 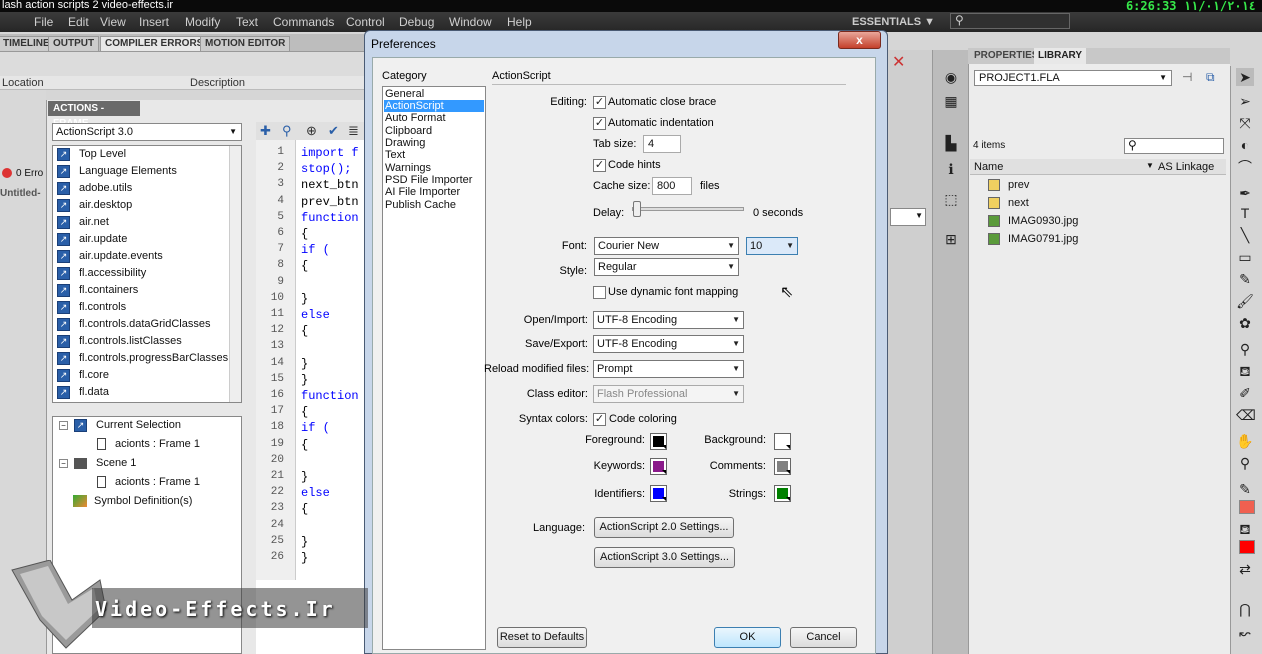 I want to click on library-item: prev, so click(x=1008, y=185).